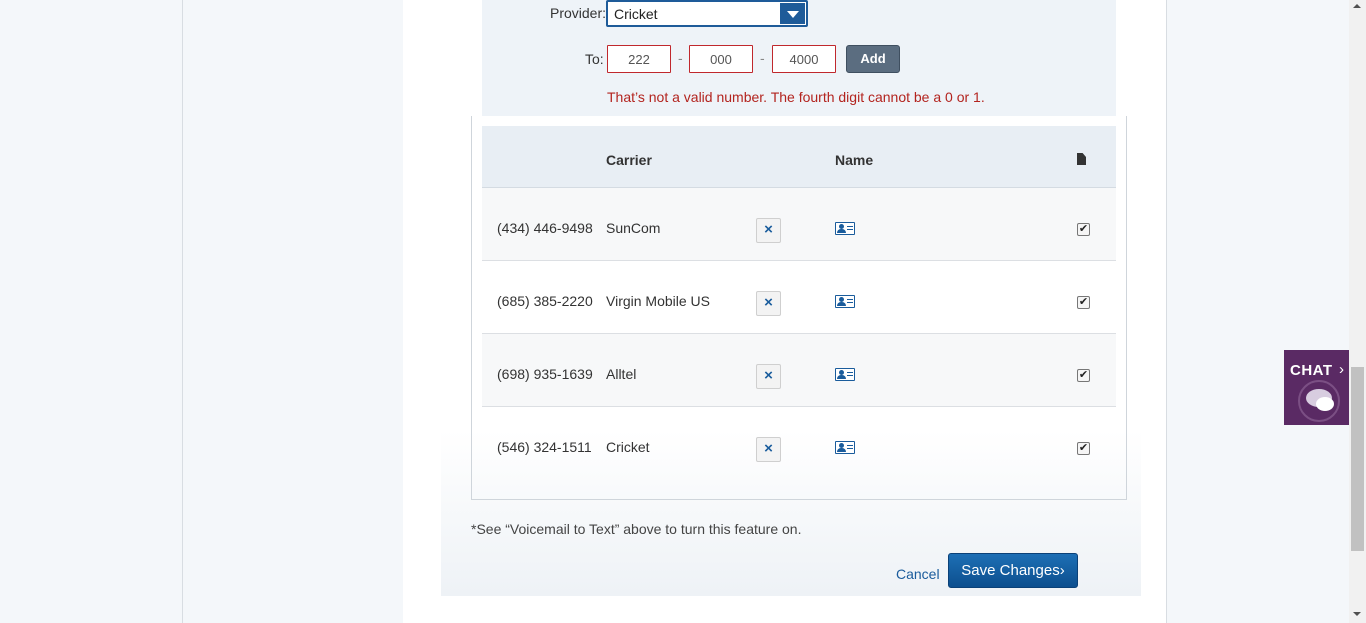  Describe the element at coordinates (799, 297) in the screenshot. I see `table-row: (685) 385-2220 Virgin Mobile US × ✔` at that location.